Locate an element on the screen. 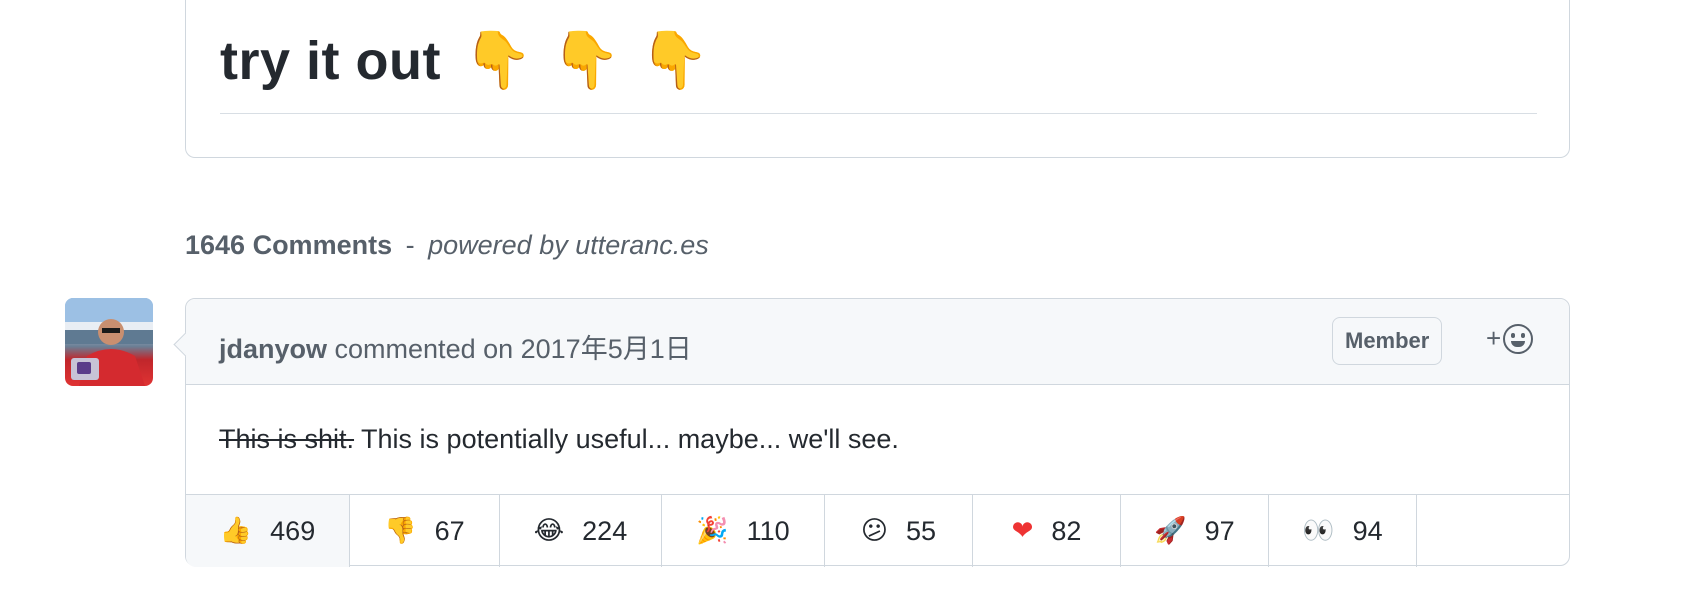 Image resolution: width=1707 pixels, height=589 pixels. reaction-rocket: 🚀 97 is located at coordinates (1195, 531).